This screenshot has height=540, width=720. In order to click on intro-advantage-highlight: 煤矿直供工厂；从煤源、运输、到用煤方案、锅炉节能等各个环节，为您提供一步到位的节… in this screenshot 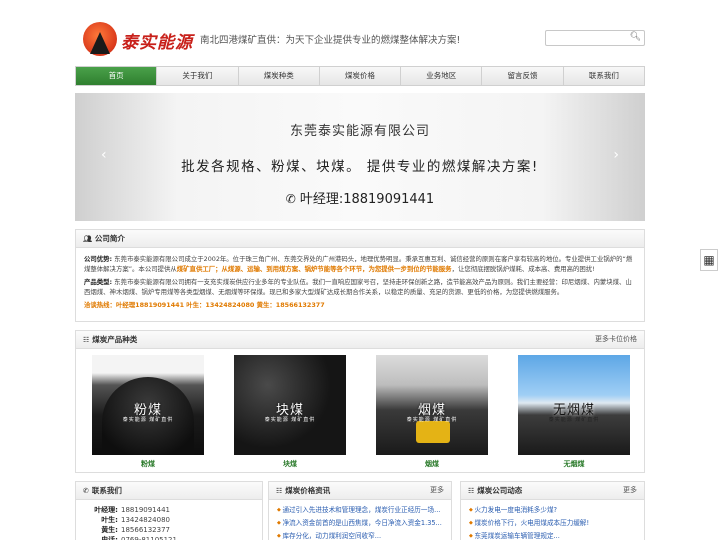, I will do `click(314, 269)`.